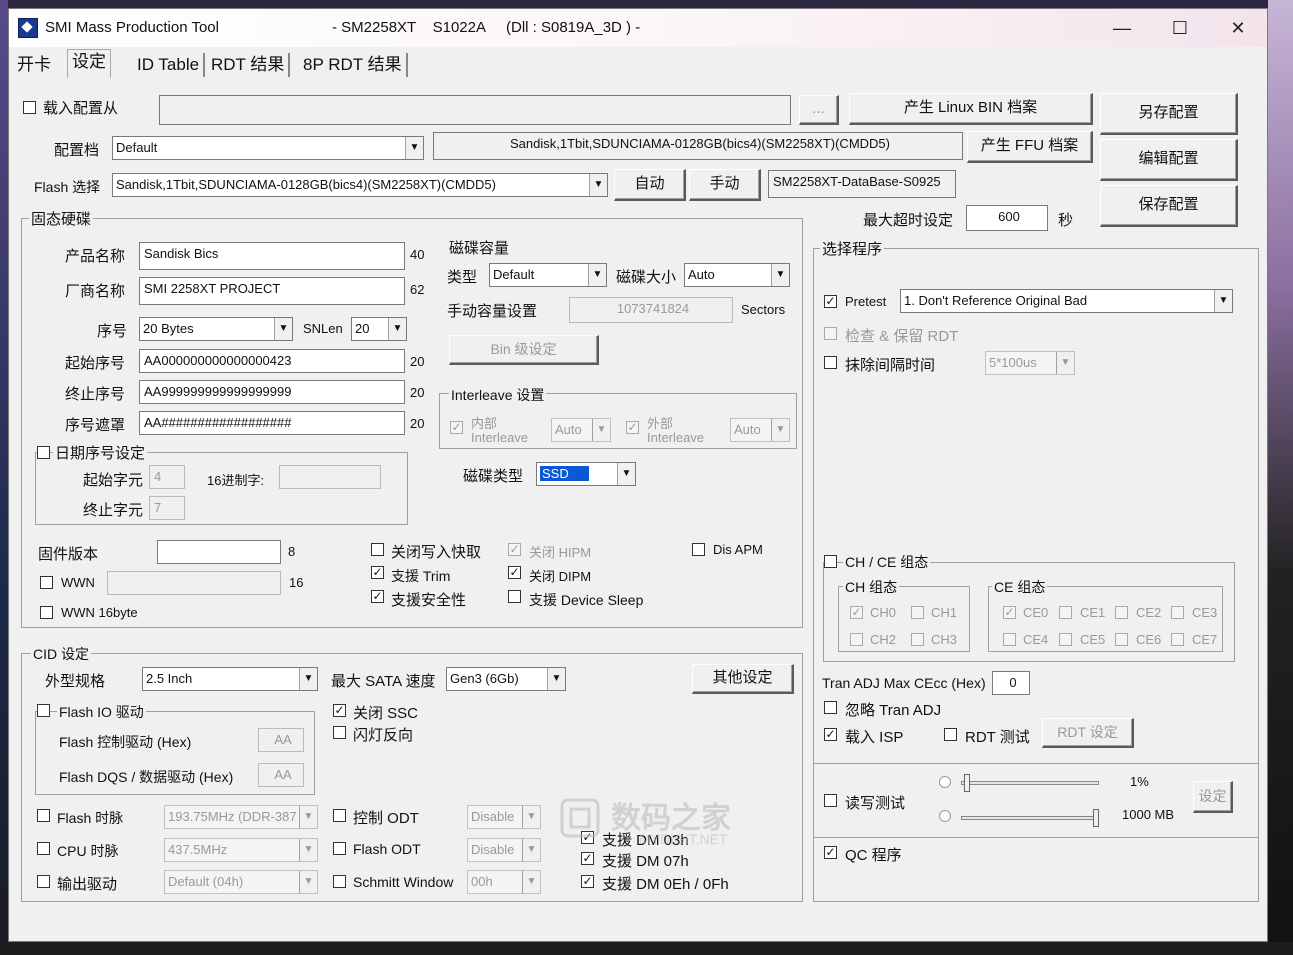 The height and width of the screenshot is (955, 1293). What do you see at coordinates (339, 732) in the screenshot?
I see `led-invert-checkbox` at bounding box center [339, 732].